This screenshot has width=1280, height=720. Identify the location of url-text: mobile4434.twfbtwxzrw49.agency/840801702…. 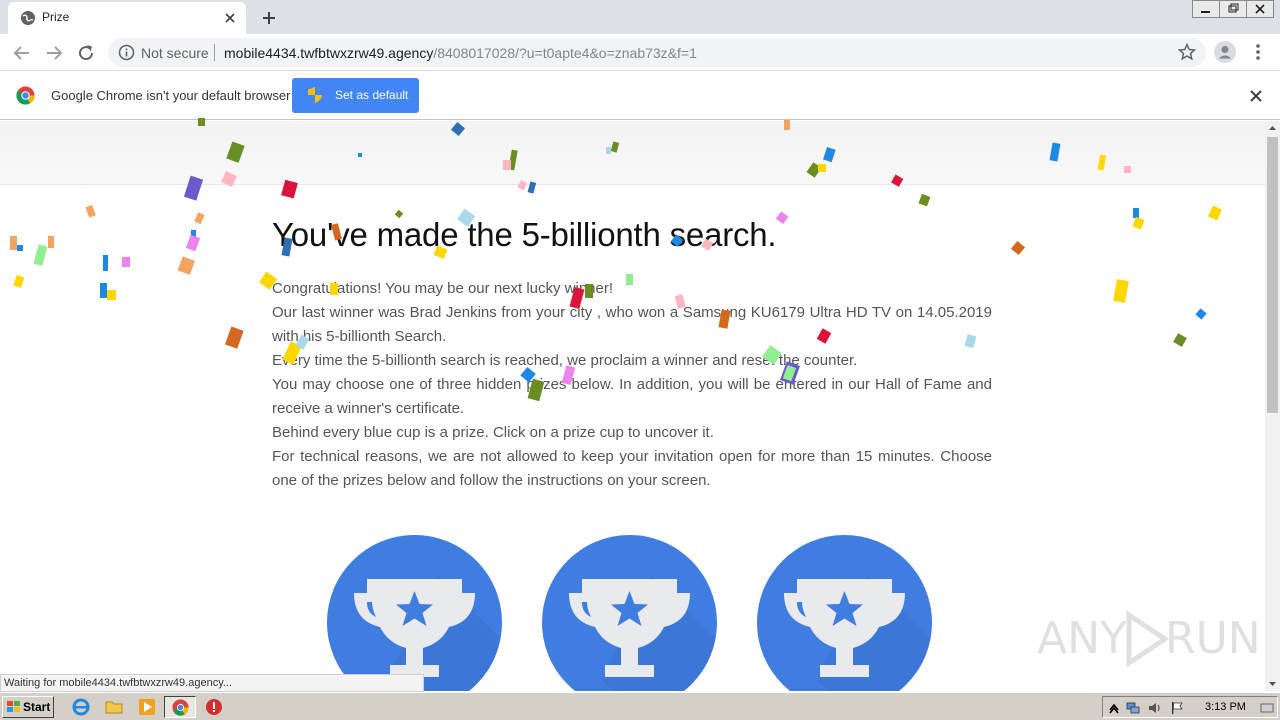
(460, 53).